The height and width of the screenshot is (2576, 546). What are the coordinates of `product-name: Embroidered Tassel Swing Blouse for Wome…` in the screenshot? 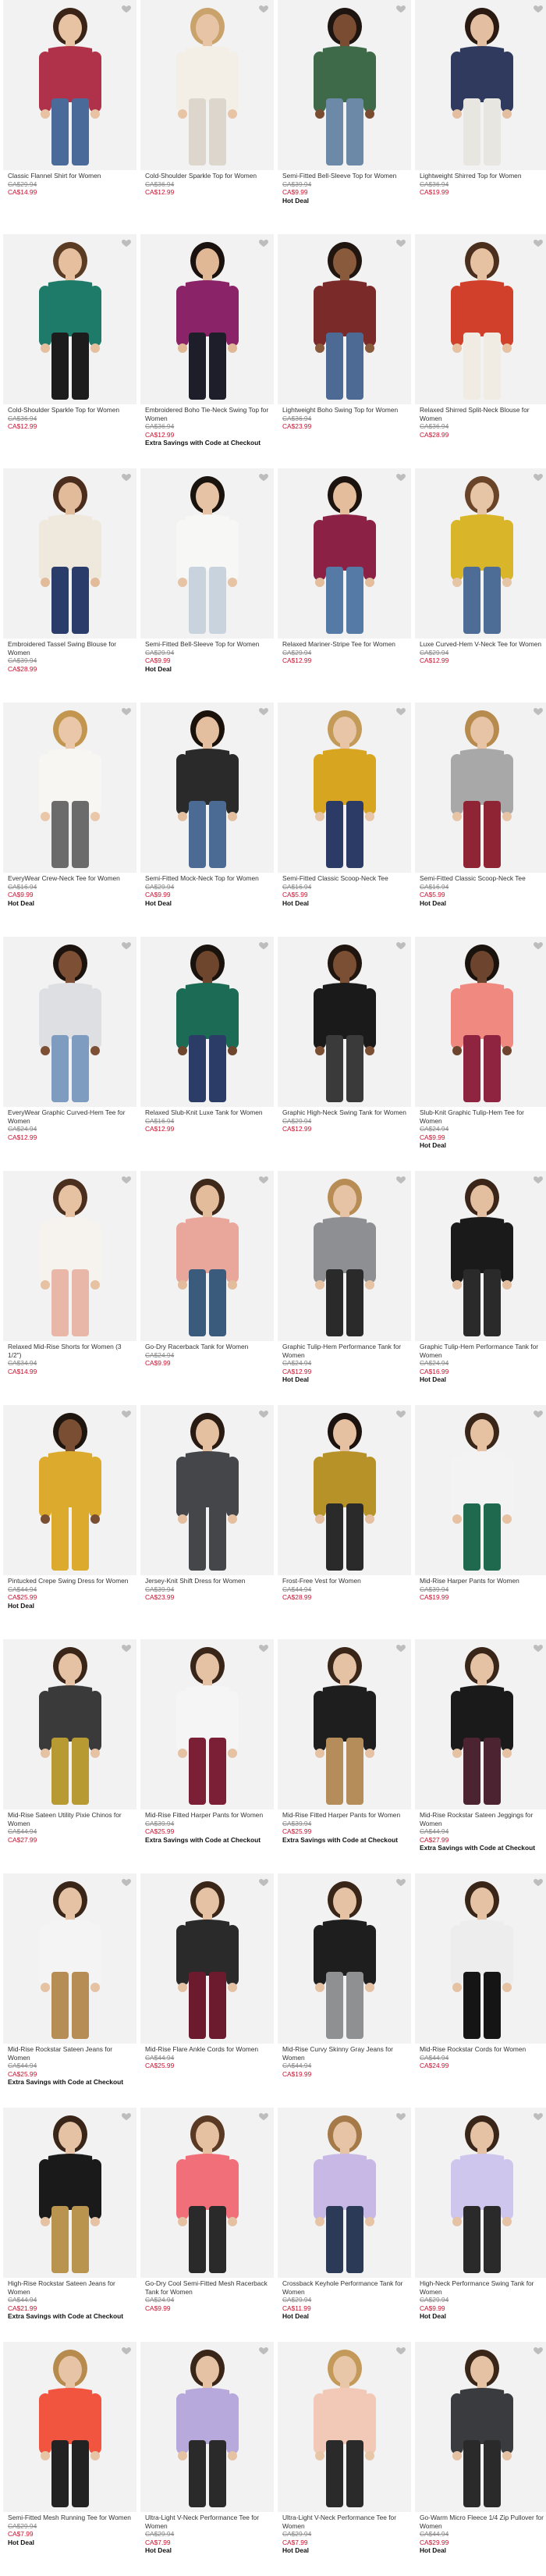 It's located at (70, 648).